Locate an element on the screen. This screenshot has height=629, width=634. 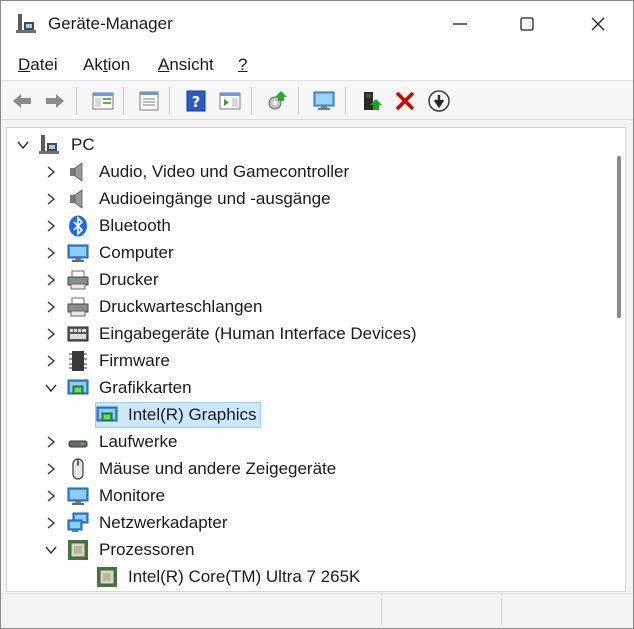
menu-datei-mnemonic: D is located at coordinates (24, 64).